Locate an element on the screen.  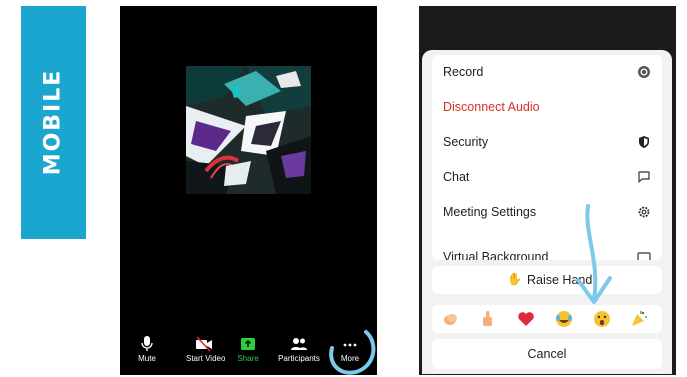
start-video-label: Start Video is located at coordinates (206, 358).